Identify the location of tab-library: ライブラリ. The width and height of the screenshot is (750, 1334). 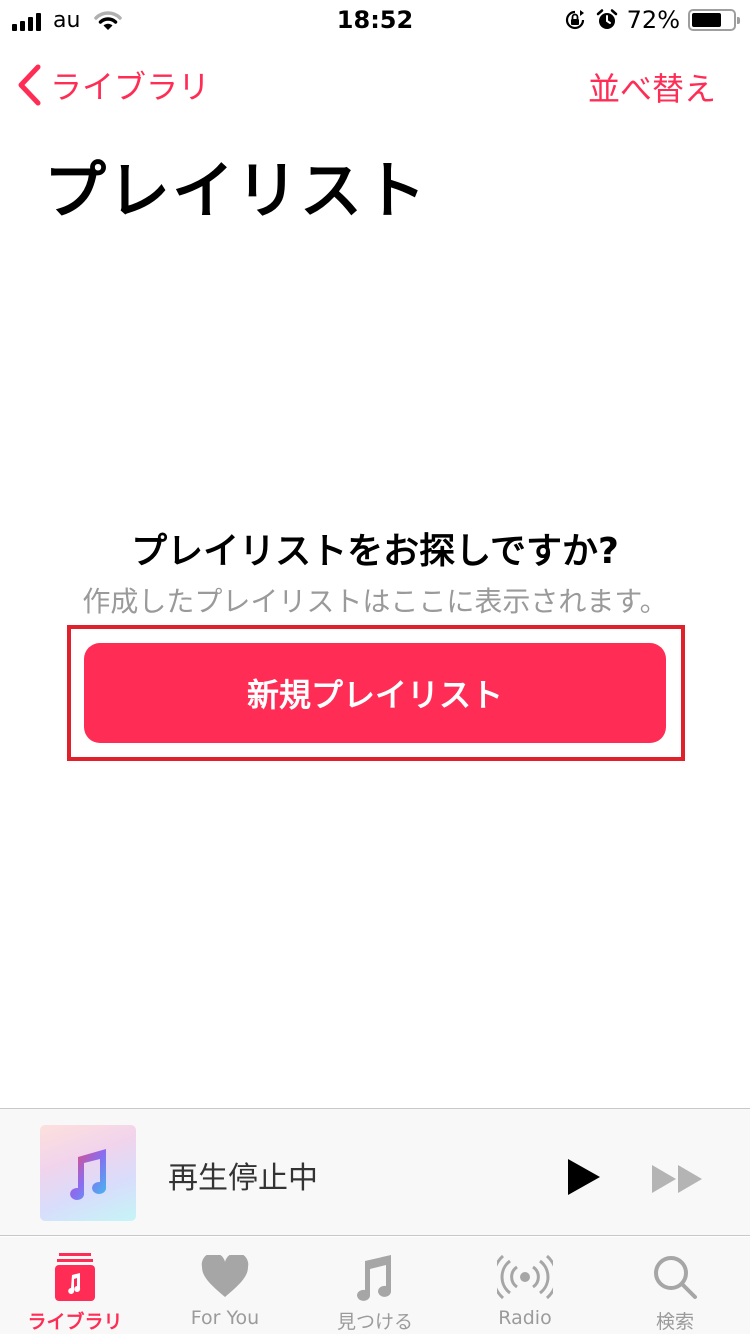
(75, 1285).